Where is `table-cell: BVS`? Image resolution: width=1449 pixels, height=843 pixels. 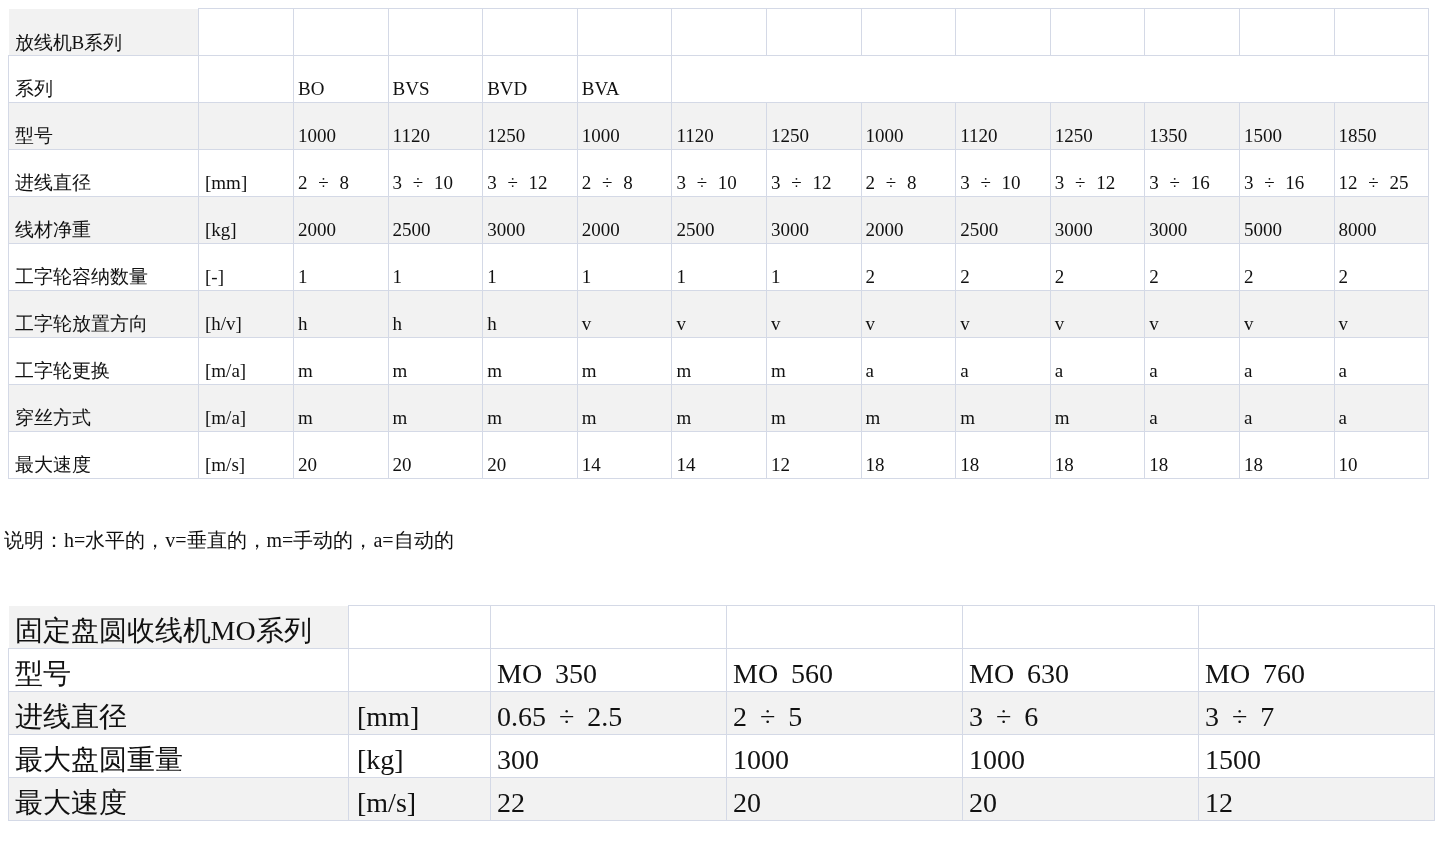
table-cell: BVS is located at coordinates (435, 79).